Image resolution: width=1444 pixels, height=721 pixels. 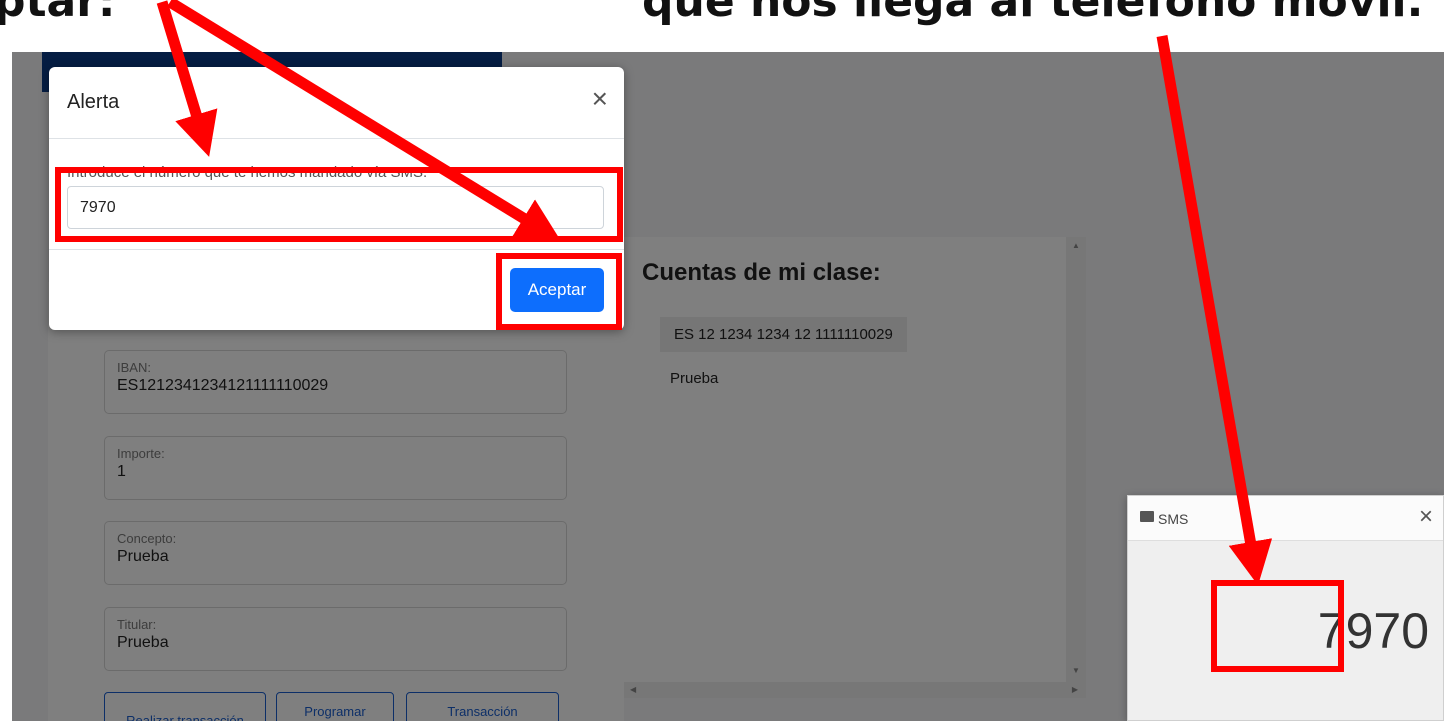 I want to click on arrow-to-accept, so click(x=364, y=121).